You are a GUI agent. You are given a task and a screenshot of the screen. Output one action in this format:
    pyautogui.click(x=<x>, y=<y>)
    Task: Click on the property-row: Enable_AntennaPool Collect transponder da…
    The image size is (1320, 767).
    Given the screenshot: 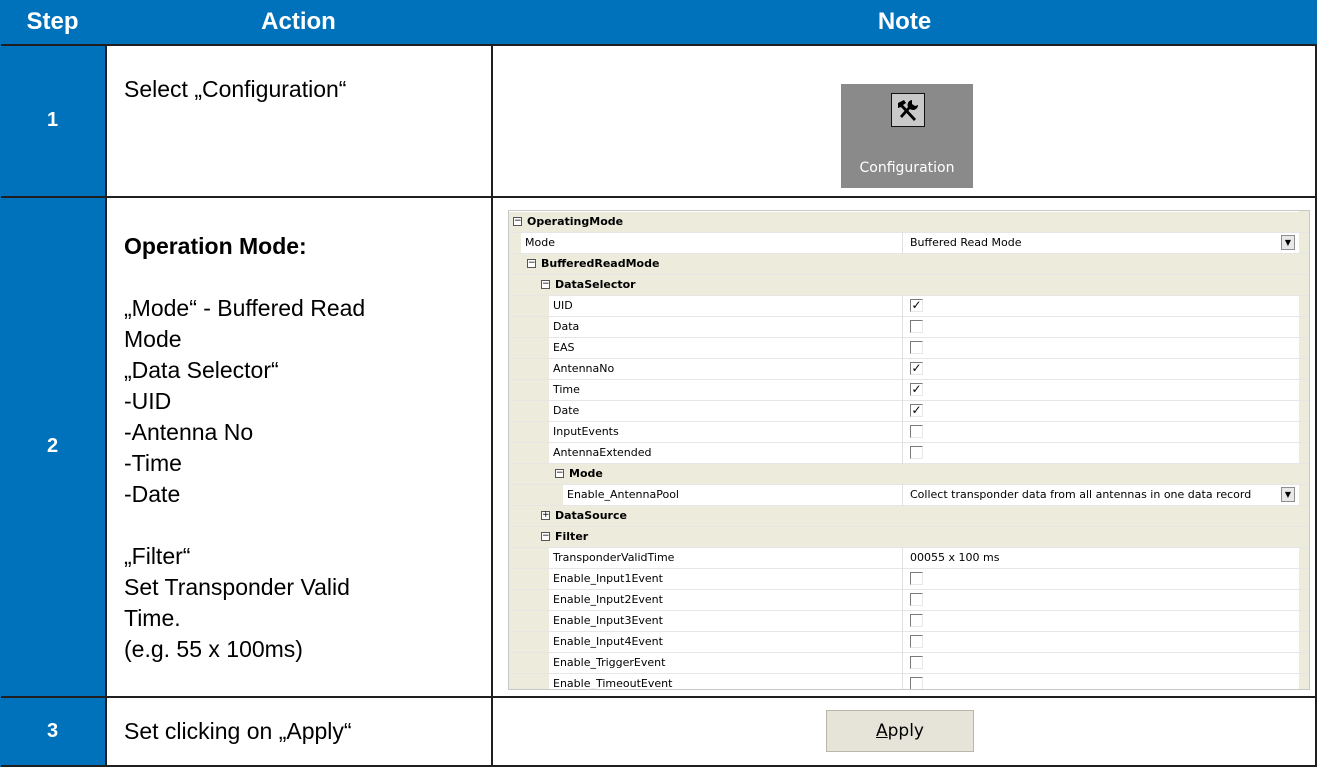 What is the action you would take?
    pyautogui.click(x=909, y=495)
    